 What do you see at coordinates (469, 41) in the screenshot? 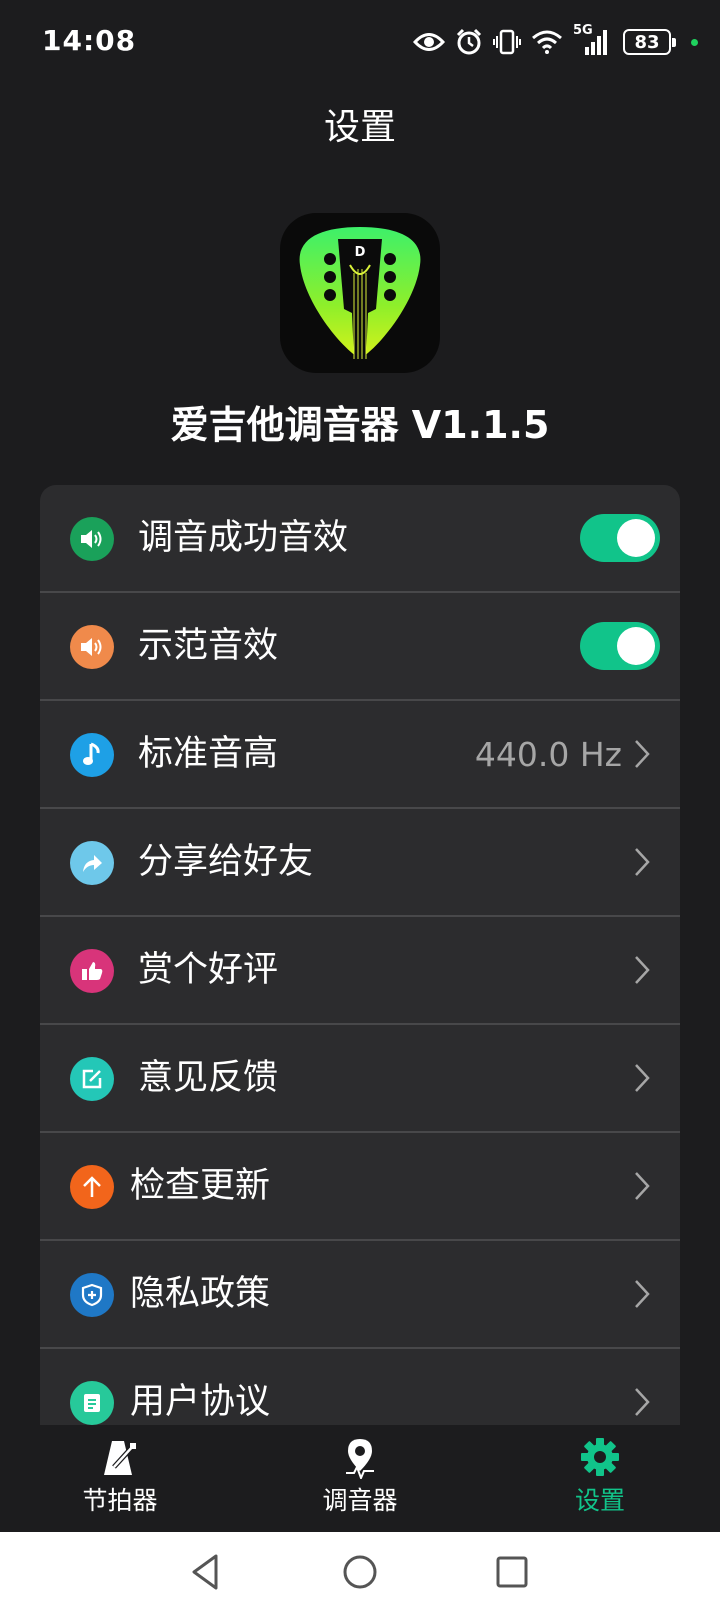
I see `alarm-icon` at bounding box center [469, 41].